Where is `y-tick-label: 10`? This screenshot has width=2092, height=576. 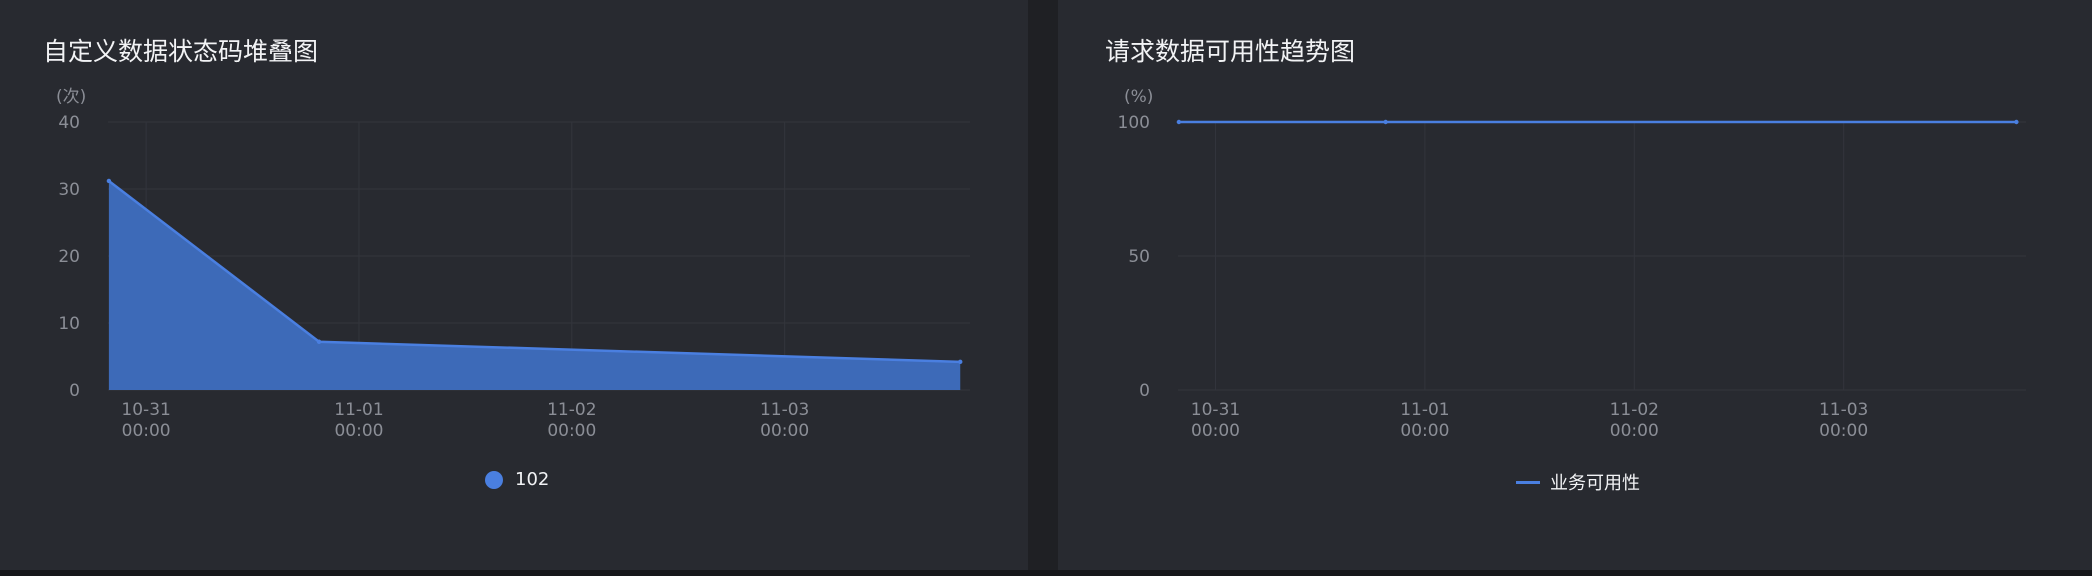
y-tick-label: 10 is located at coordinates (69, 324).